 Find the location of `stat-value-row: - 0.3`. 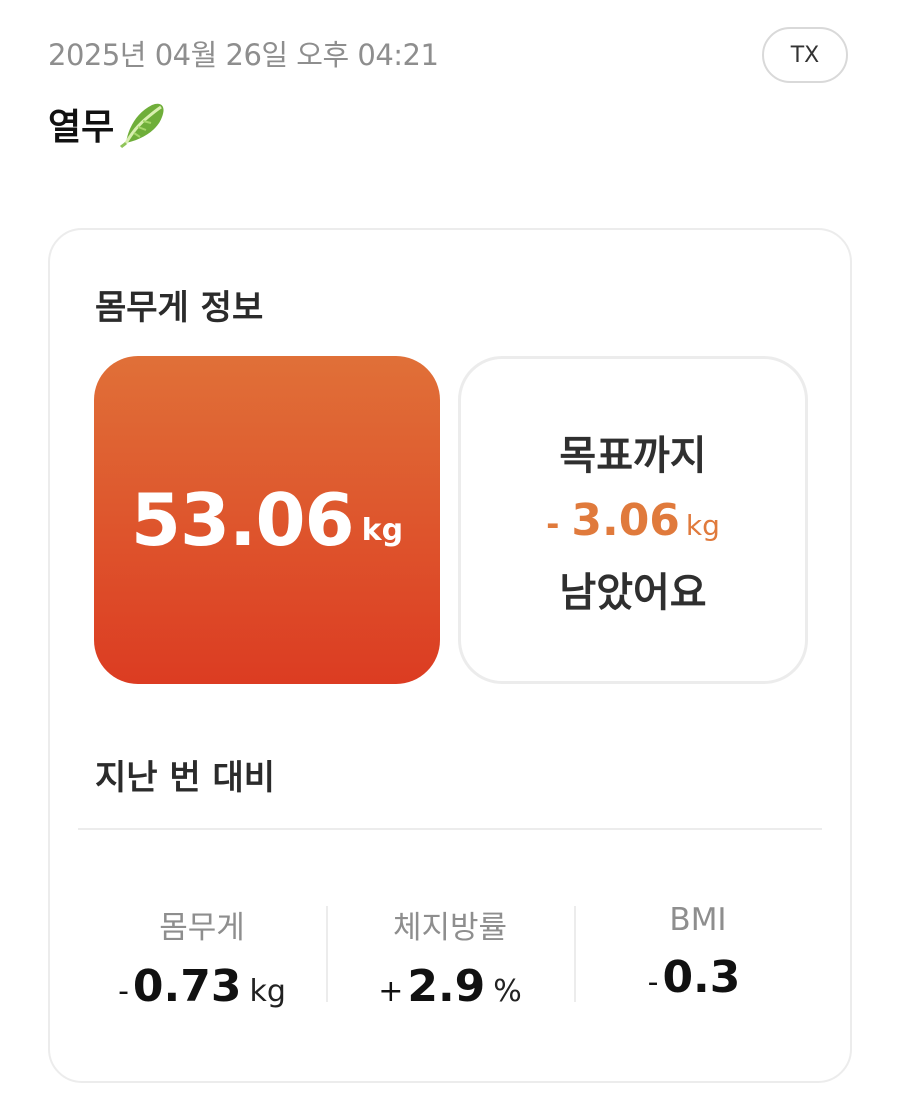

stat-value-row: - 0.3 is located at coordinates (698, 977).